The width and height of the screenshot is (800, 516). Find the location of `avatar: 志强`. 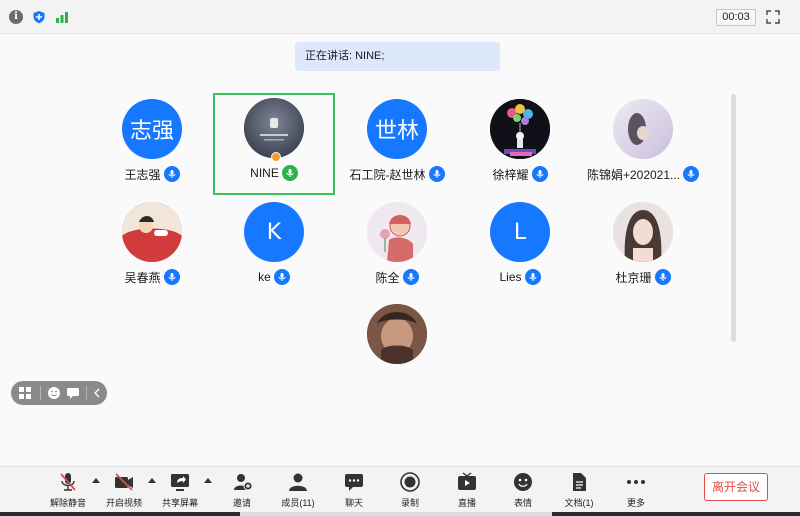

avatar: 志强 is located at coordinates (152, 129).